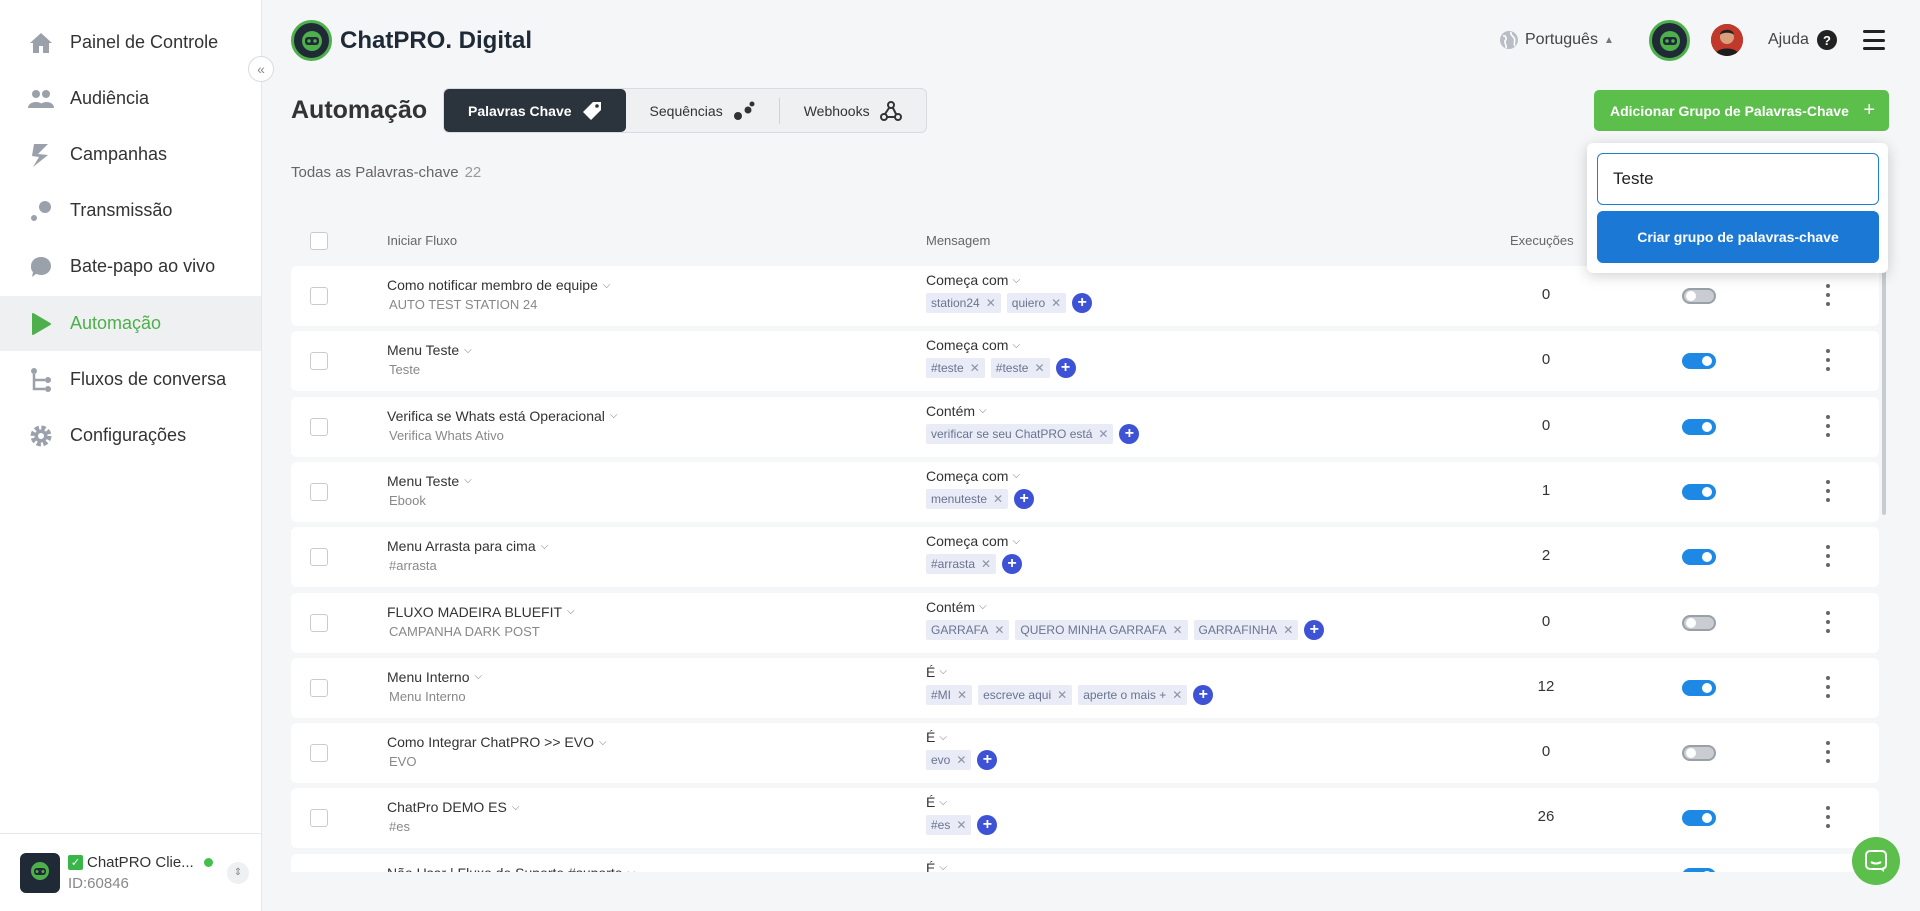 The height and width of the screenshot is (911, 1920). Describe the element at coordinates (1556, 40) in the screenshot. I see `language-selector: Português ▲` at that location.